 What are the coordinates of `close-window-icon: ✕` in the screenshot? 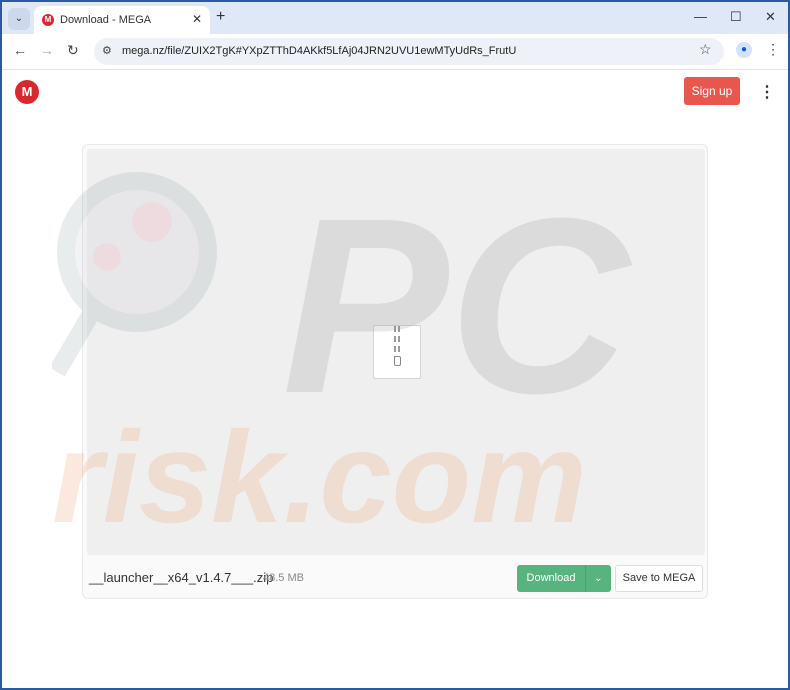 It's located at (770, 17).